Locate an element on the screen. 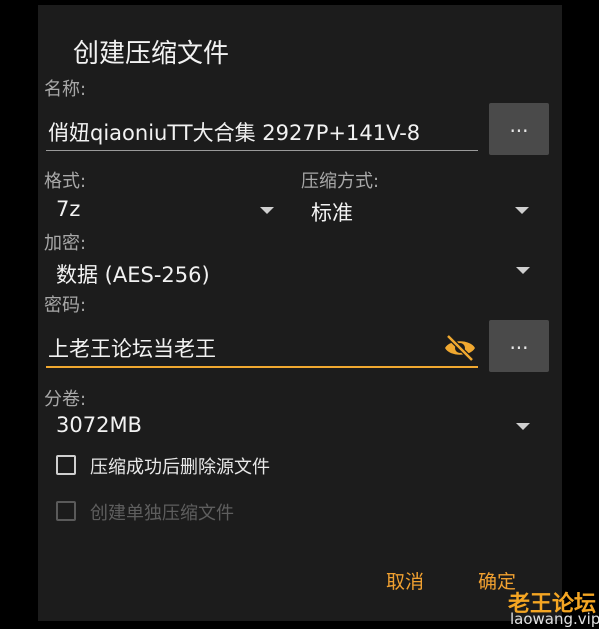  separate-archives-option: 创建单独压缩文件 is located at coordinates (204, 512).